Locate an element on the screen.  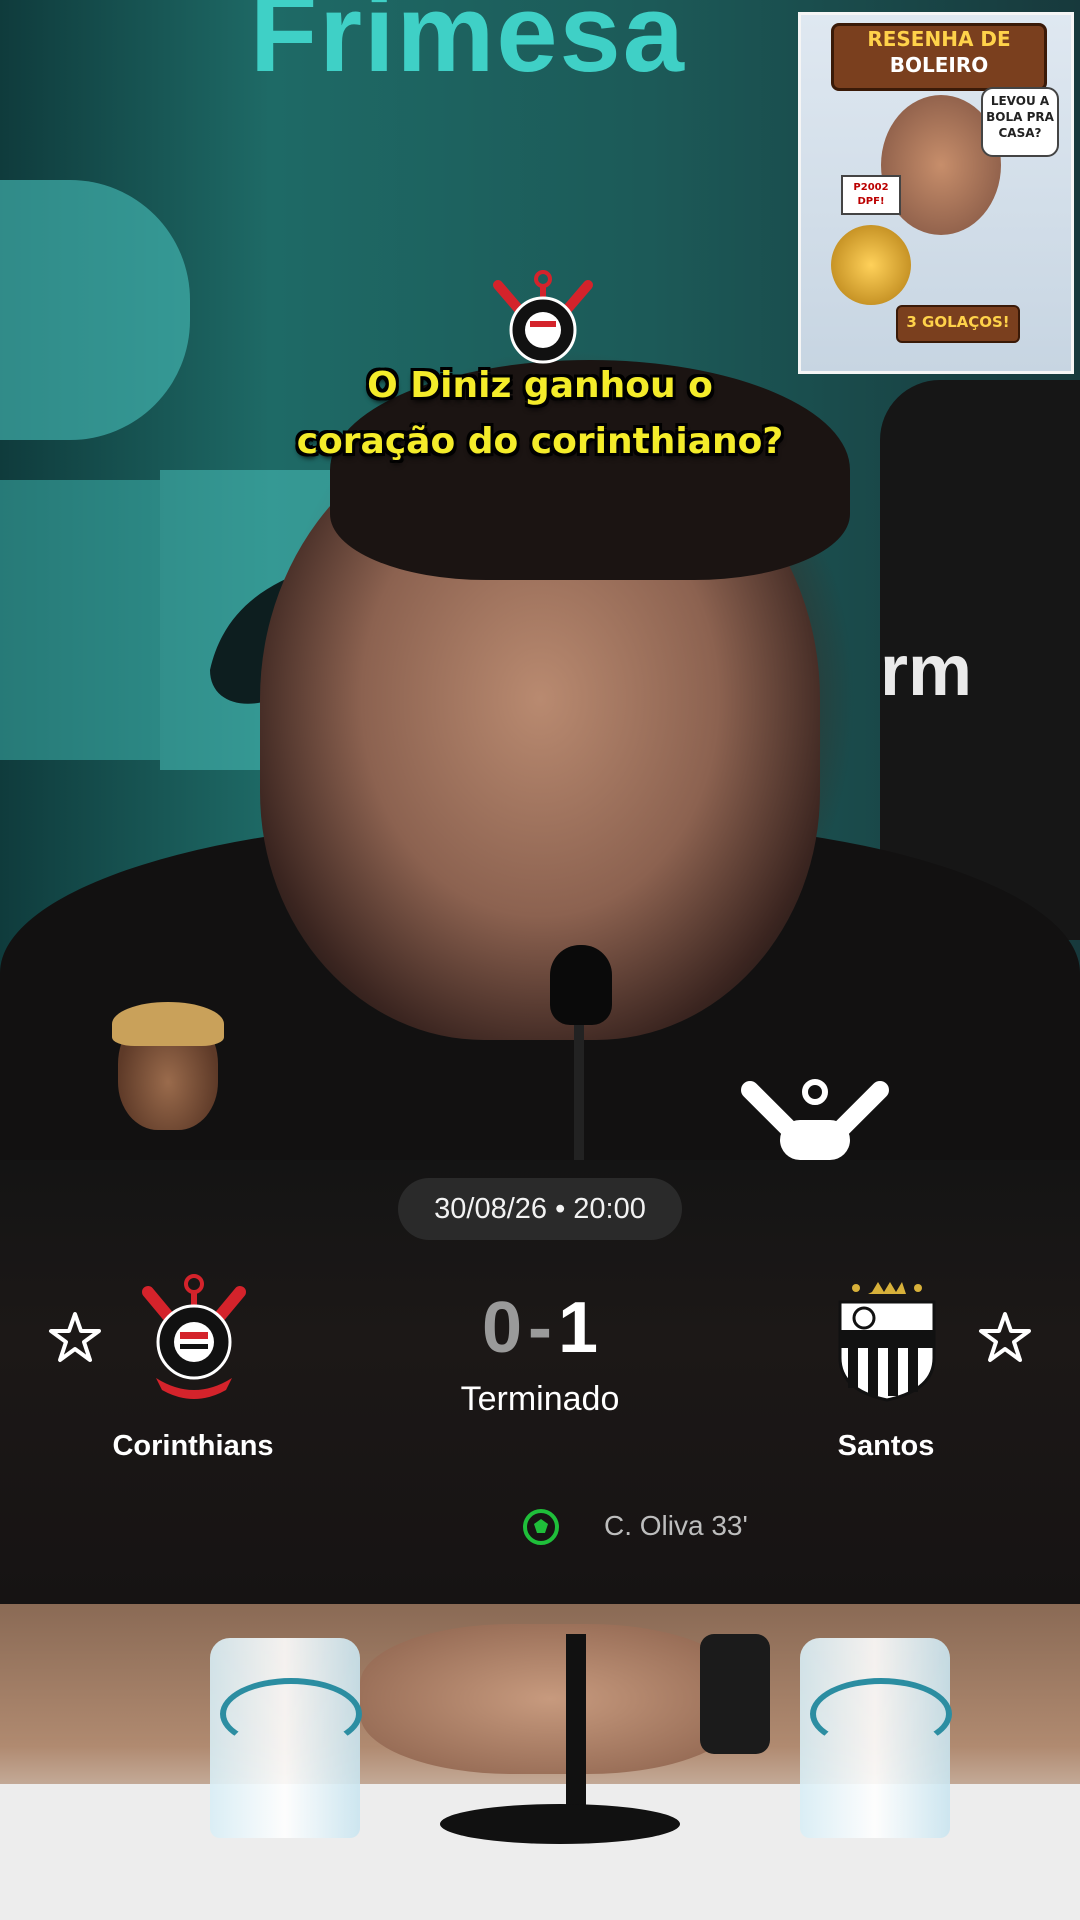
thumbnail-title: RESENHA DE BOLEIRO is located at coordinates (939, 57).